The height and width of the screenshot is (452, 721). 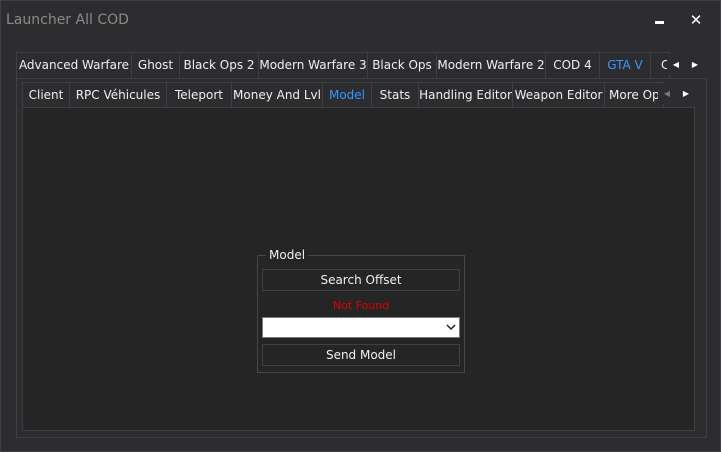 What do you see at coordinates (361, 305) in the screenshot?
I see `offset-status-label: Not Found` at bounding box center [361, 305].